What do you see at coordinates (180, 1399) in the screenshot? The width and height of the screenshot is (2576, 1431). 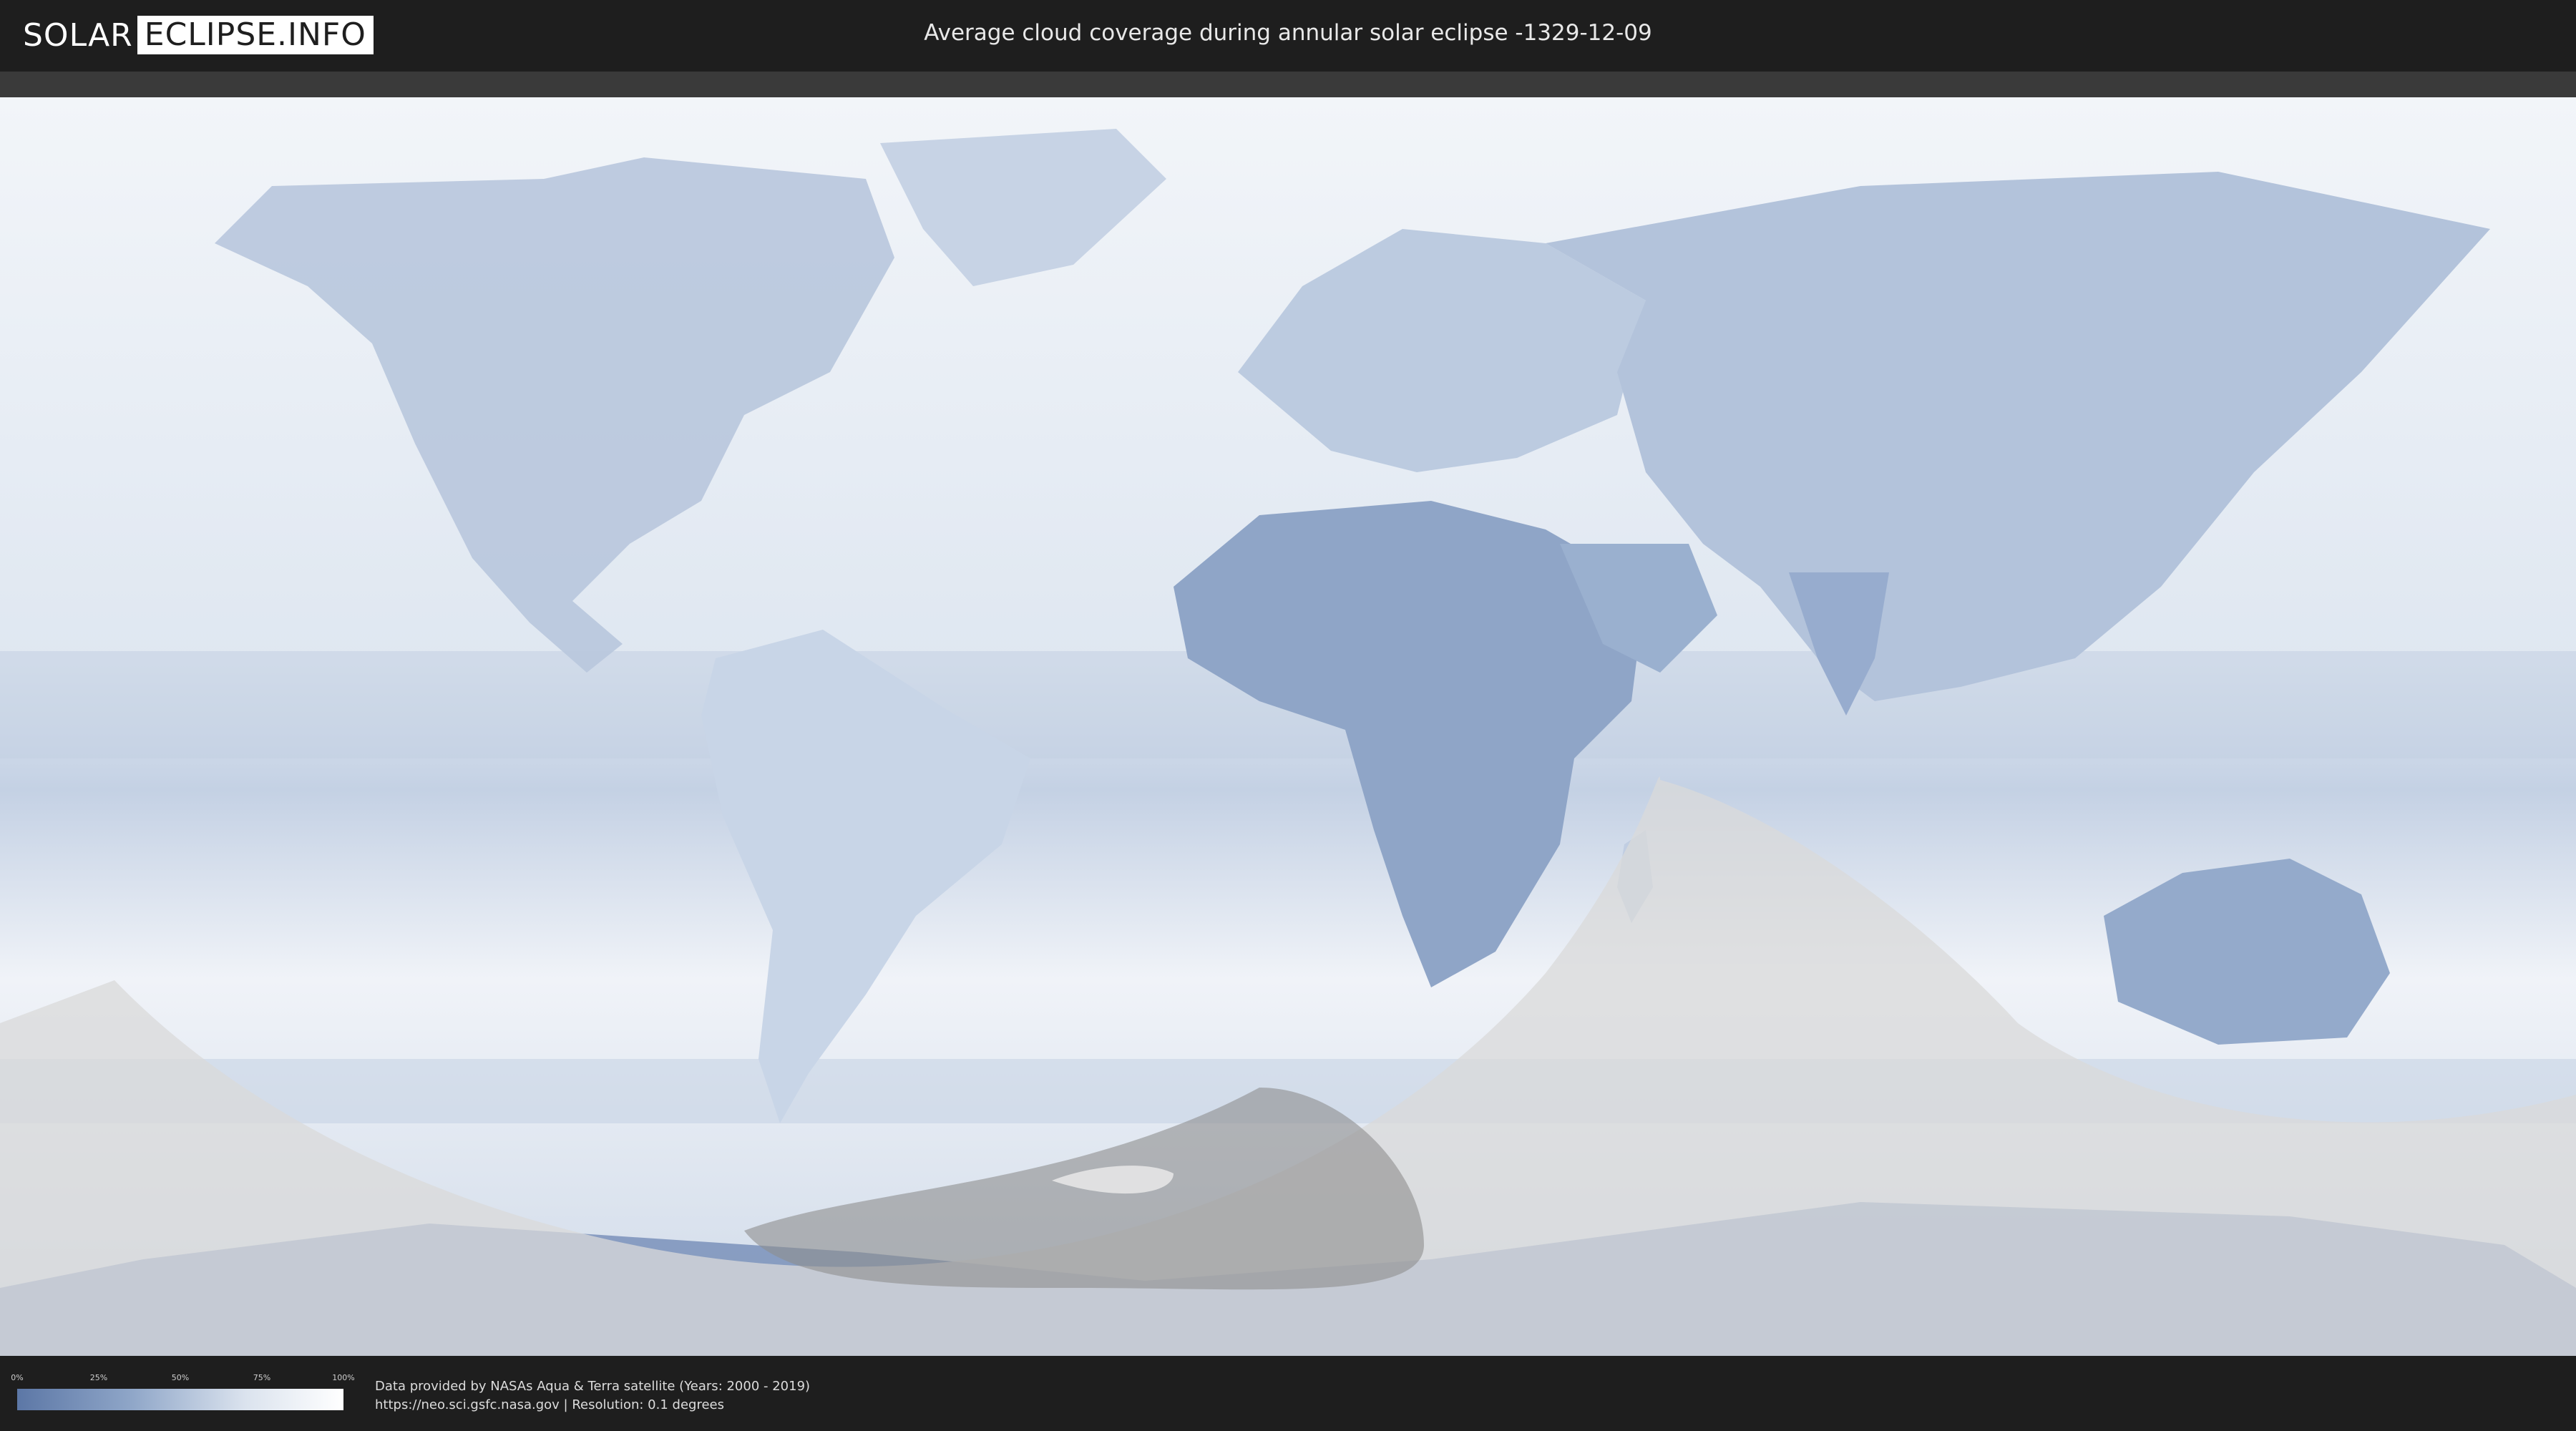 I see `legend-color-bar` at bounding box center [180, 1399].